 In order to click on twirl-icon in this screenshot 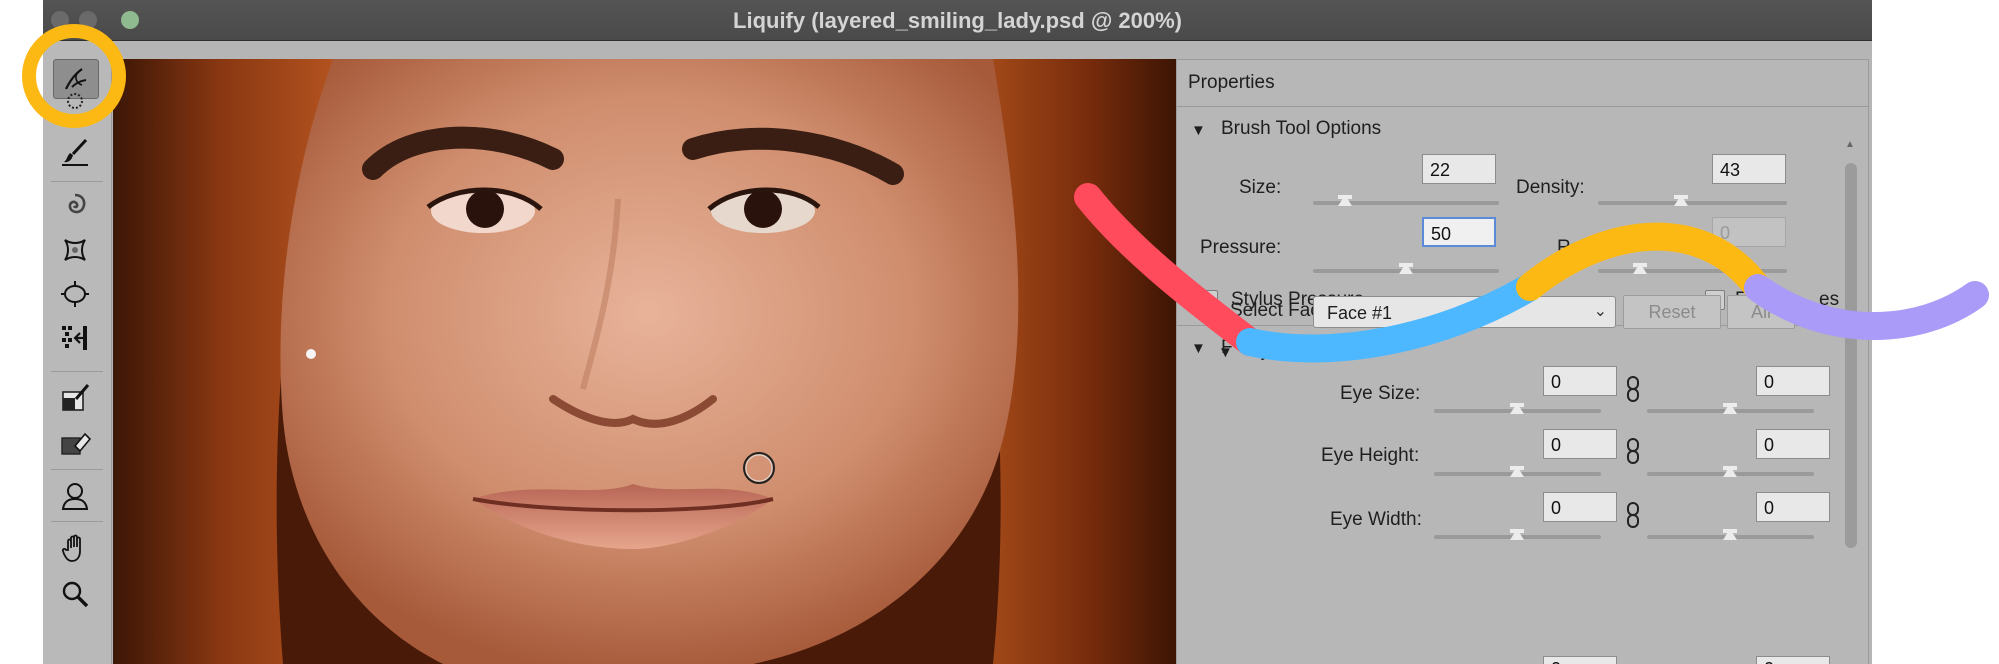, I will do `click(77, 203)`.